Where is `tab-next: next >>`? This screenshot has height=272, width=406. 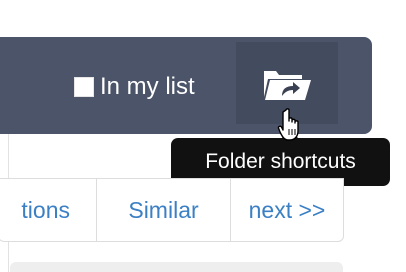 tab-next: next >> is located at coordinates (286, 210).